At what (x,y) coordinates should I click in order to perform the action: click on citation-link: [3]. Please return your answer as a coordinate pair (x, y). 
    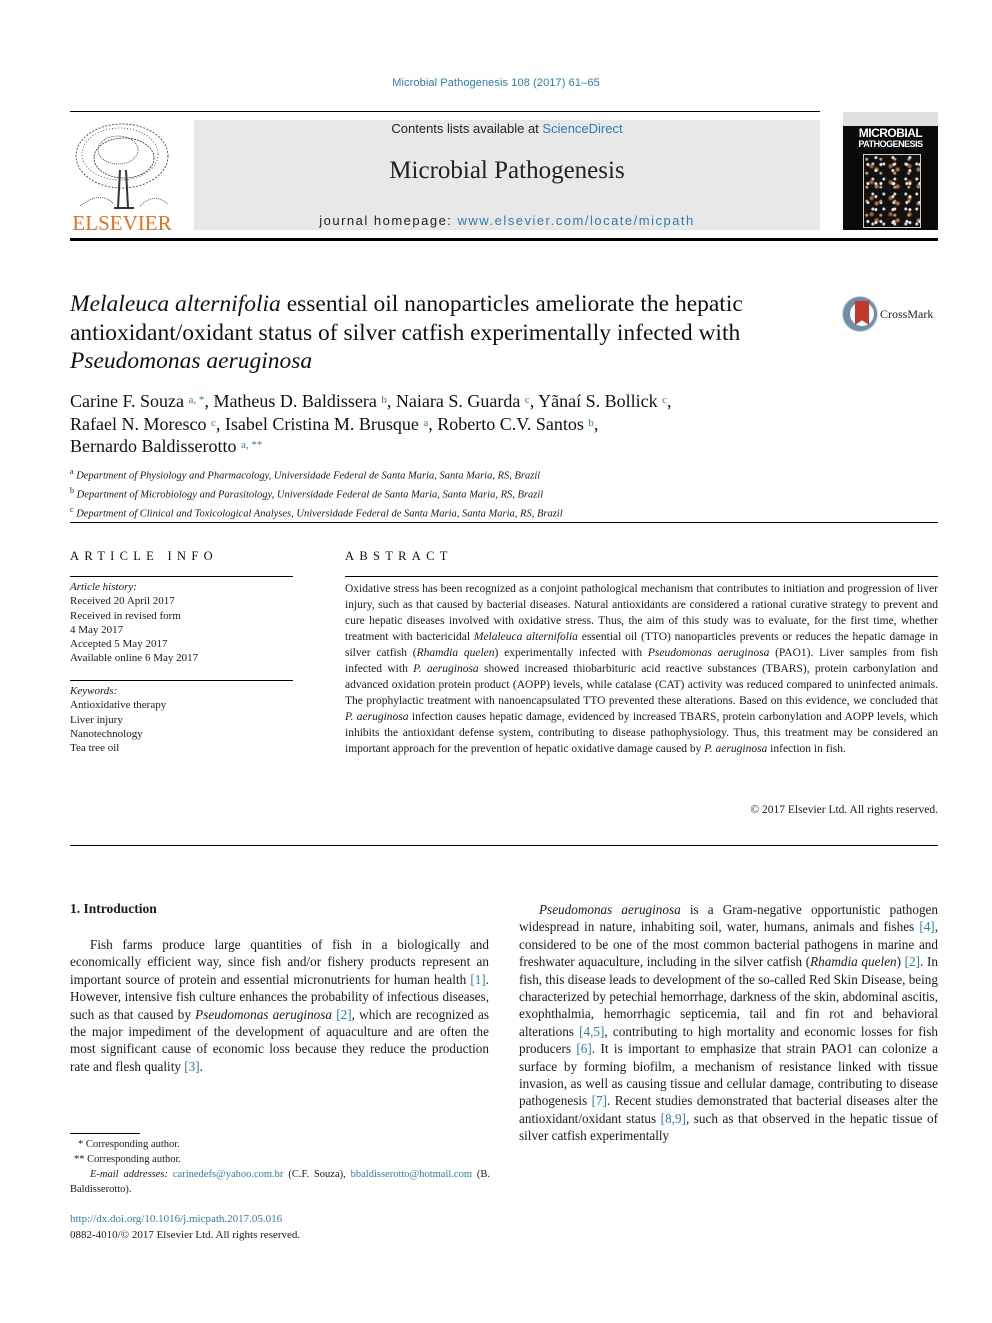
    Looking at the image, I should click on (191, 1066).